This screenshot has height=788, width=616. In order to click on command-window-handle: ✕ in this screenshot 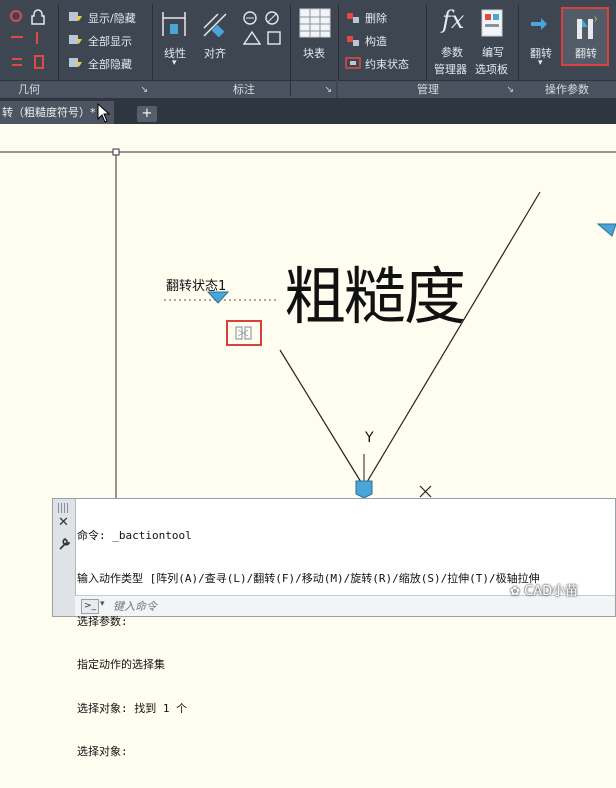, I will do `click(64, 557)`.